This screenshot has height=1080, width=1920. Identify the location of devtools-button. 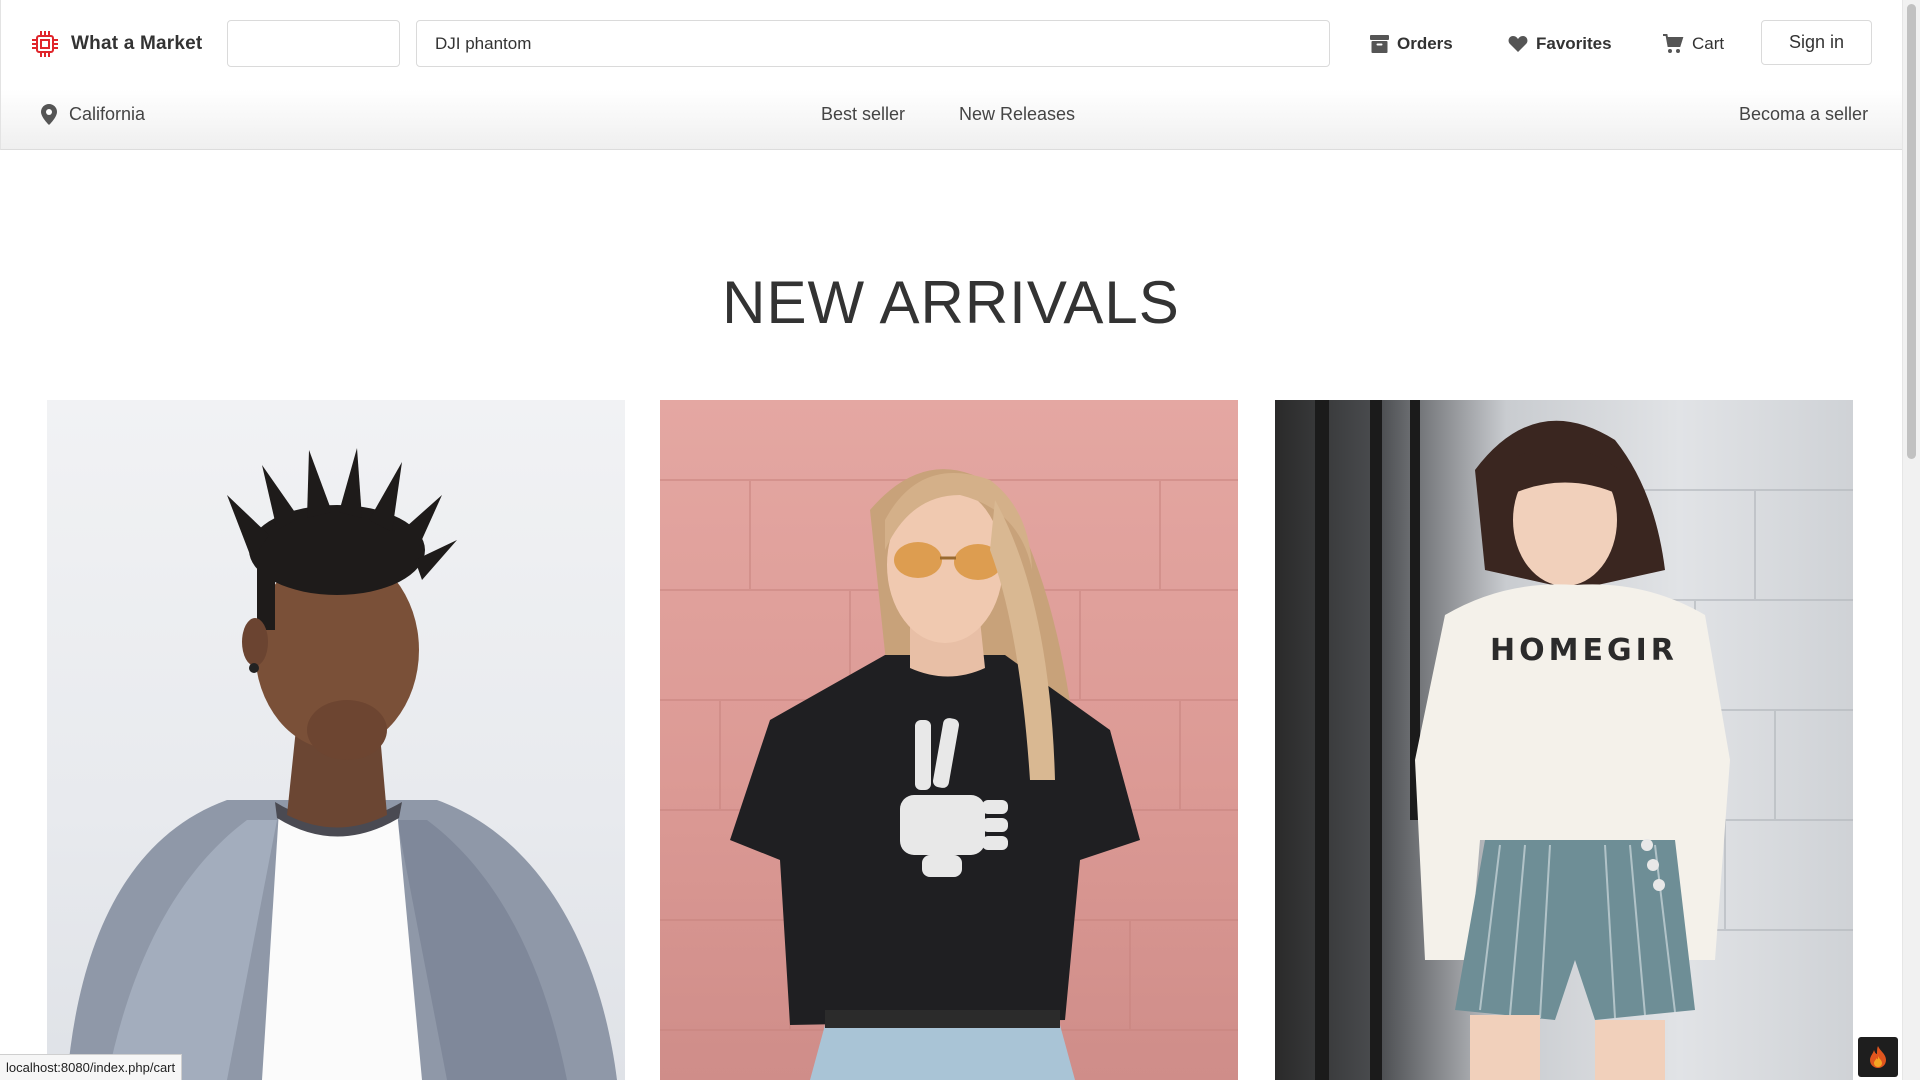
(1878, 1057).